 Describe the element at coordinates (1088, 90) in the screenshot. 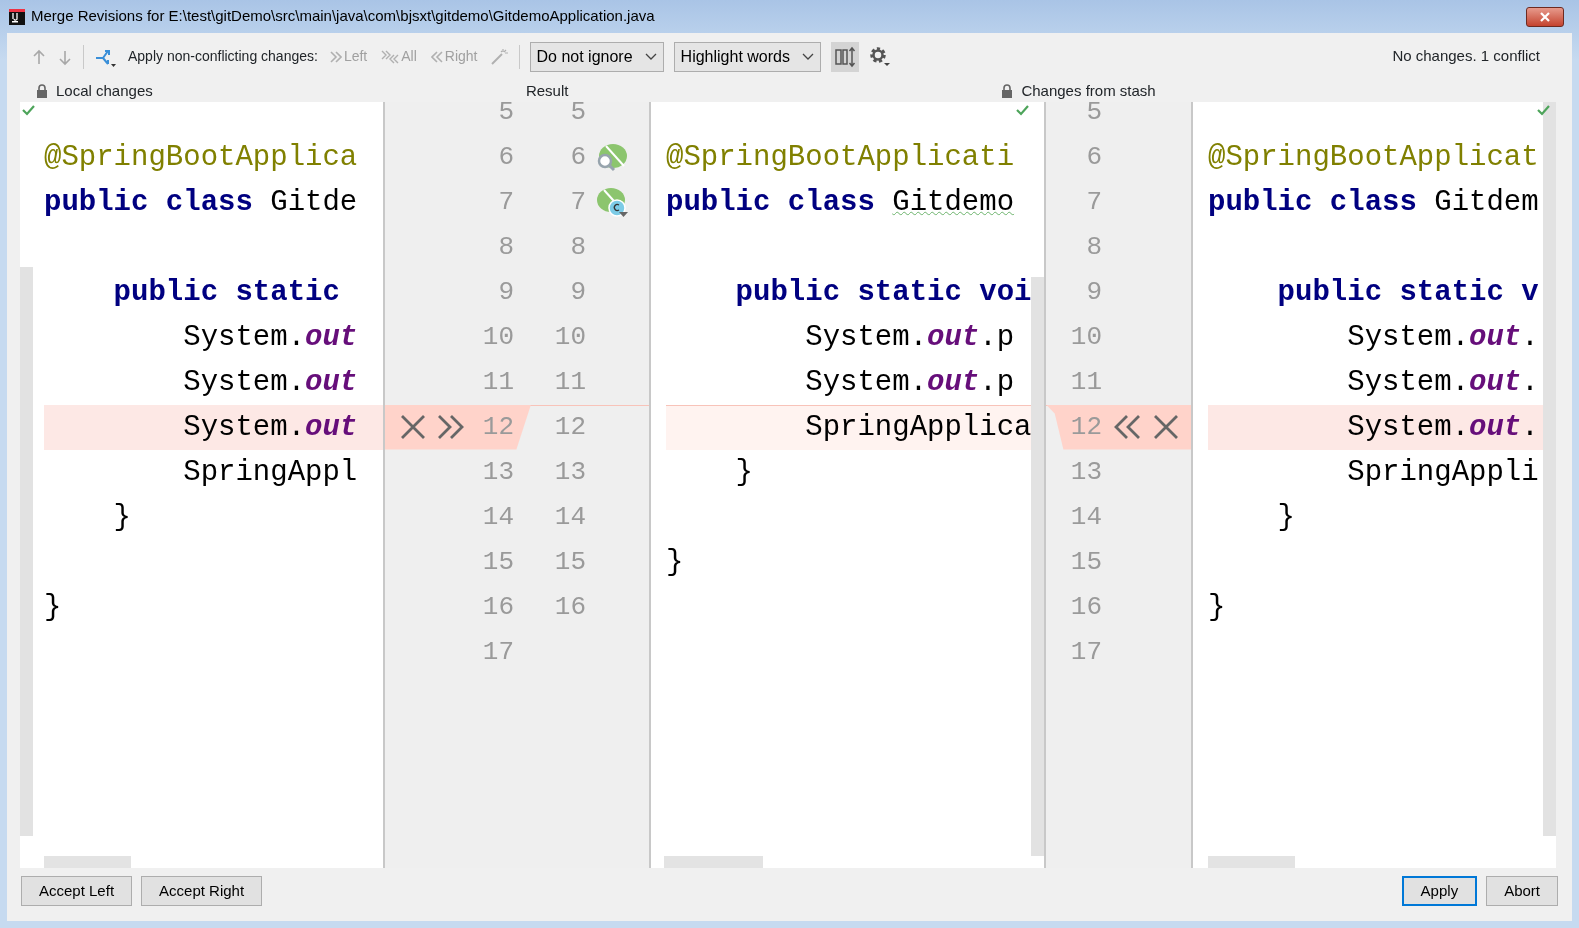

I see `pane-title: Changes from stash` at that location.